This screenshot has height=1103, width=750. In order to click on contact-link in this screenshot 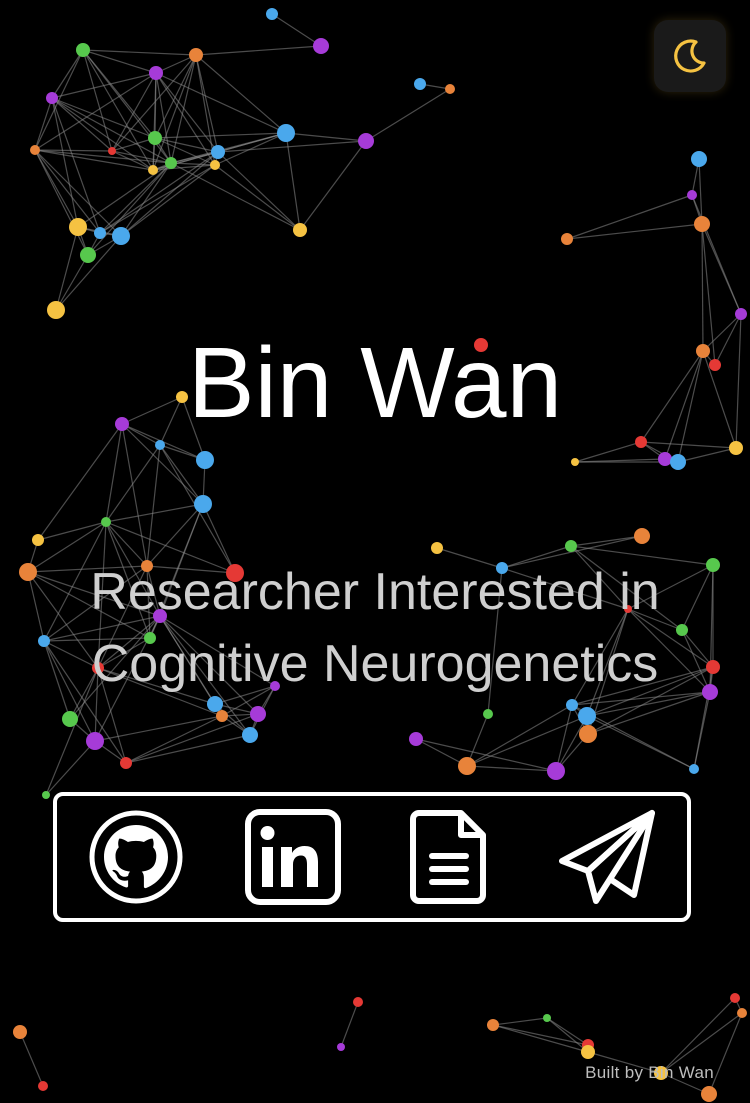, I will do `click(608, 857)`.